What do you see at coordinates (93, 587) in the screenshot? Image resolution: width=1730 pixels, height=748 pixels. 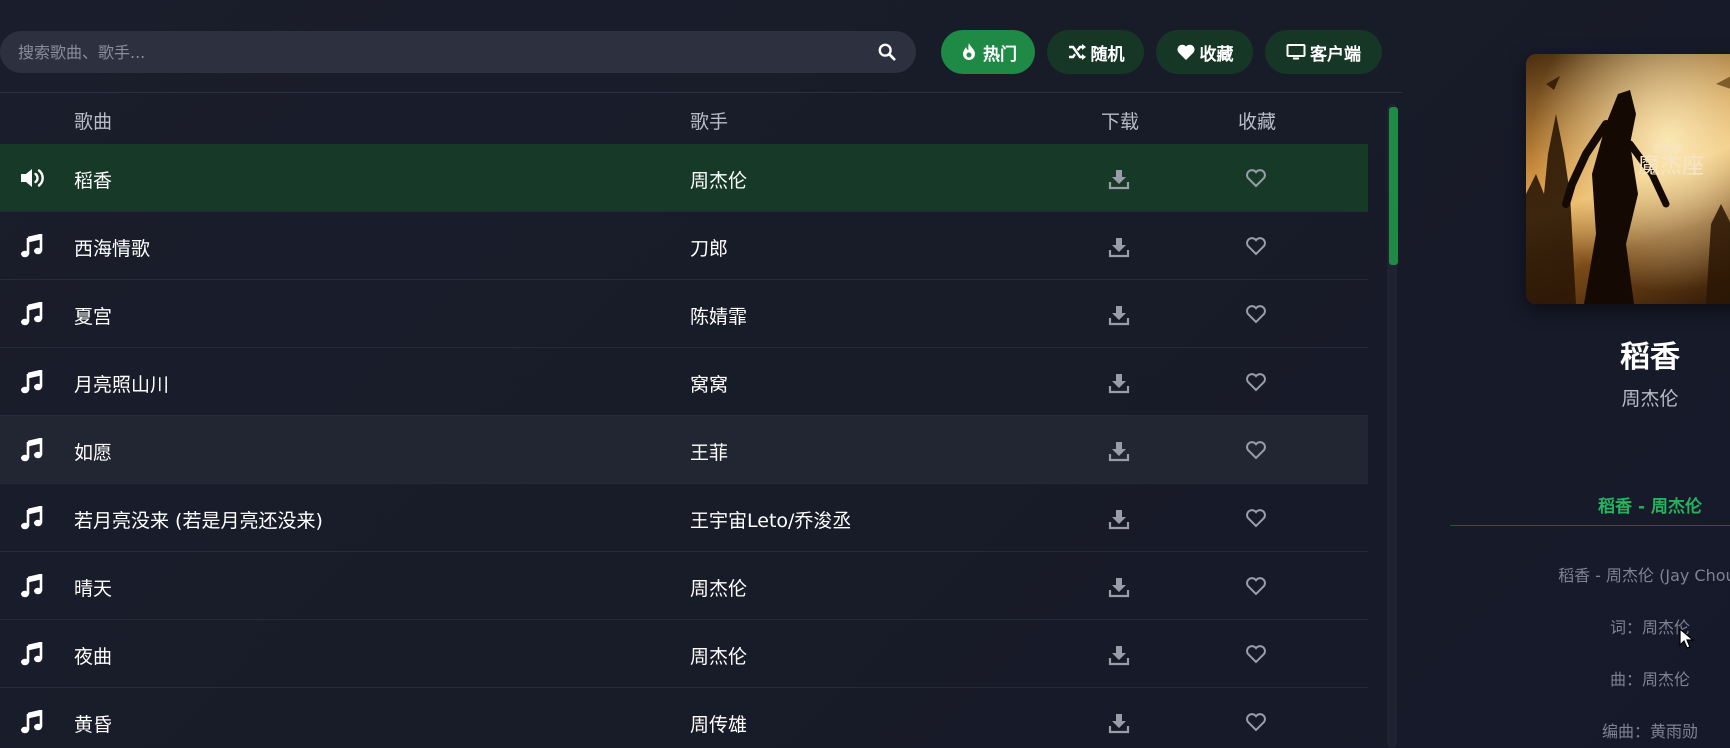 I see `song-title: 晴天` at bounding box center [93, 587].